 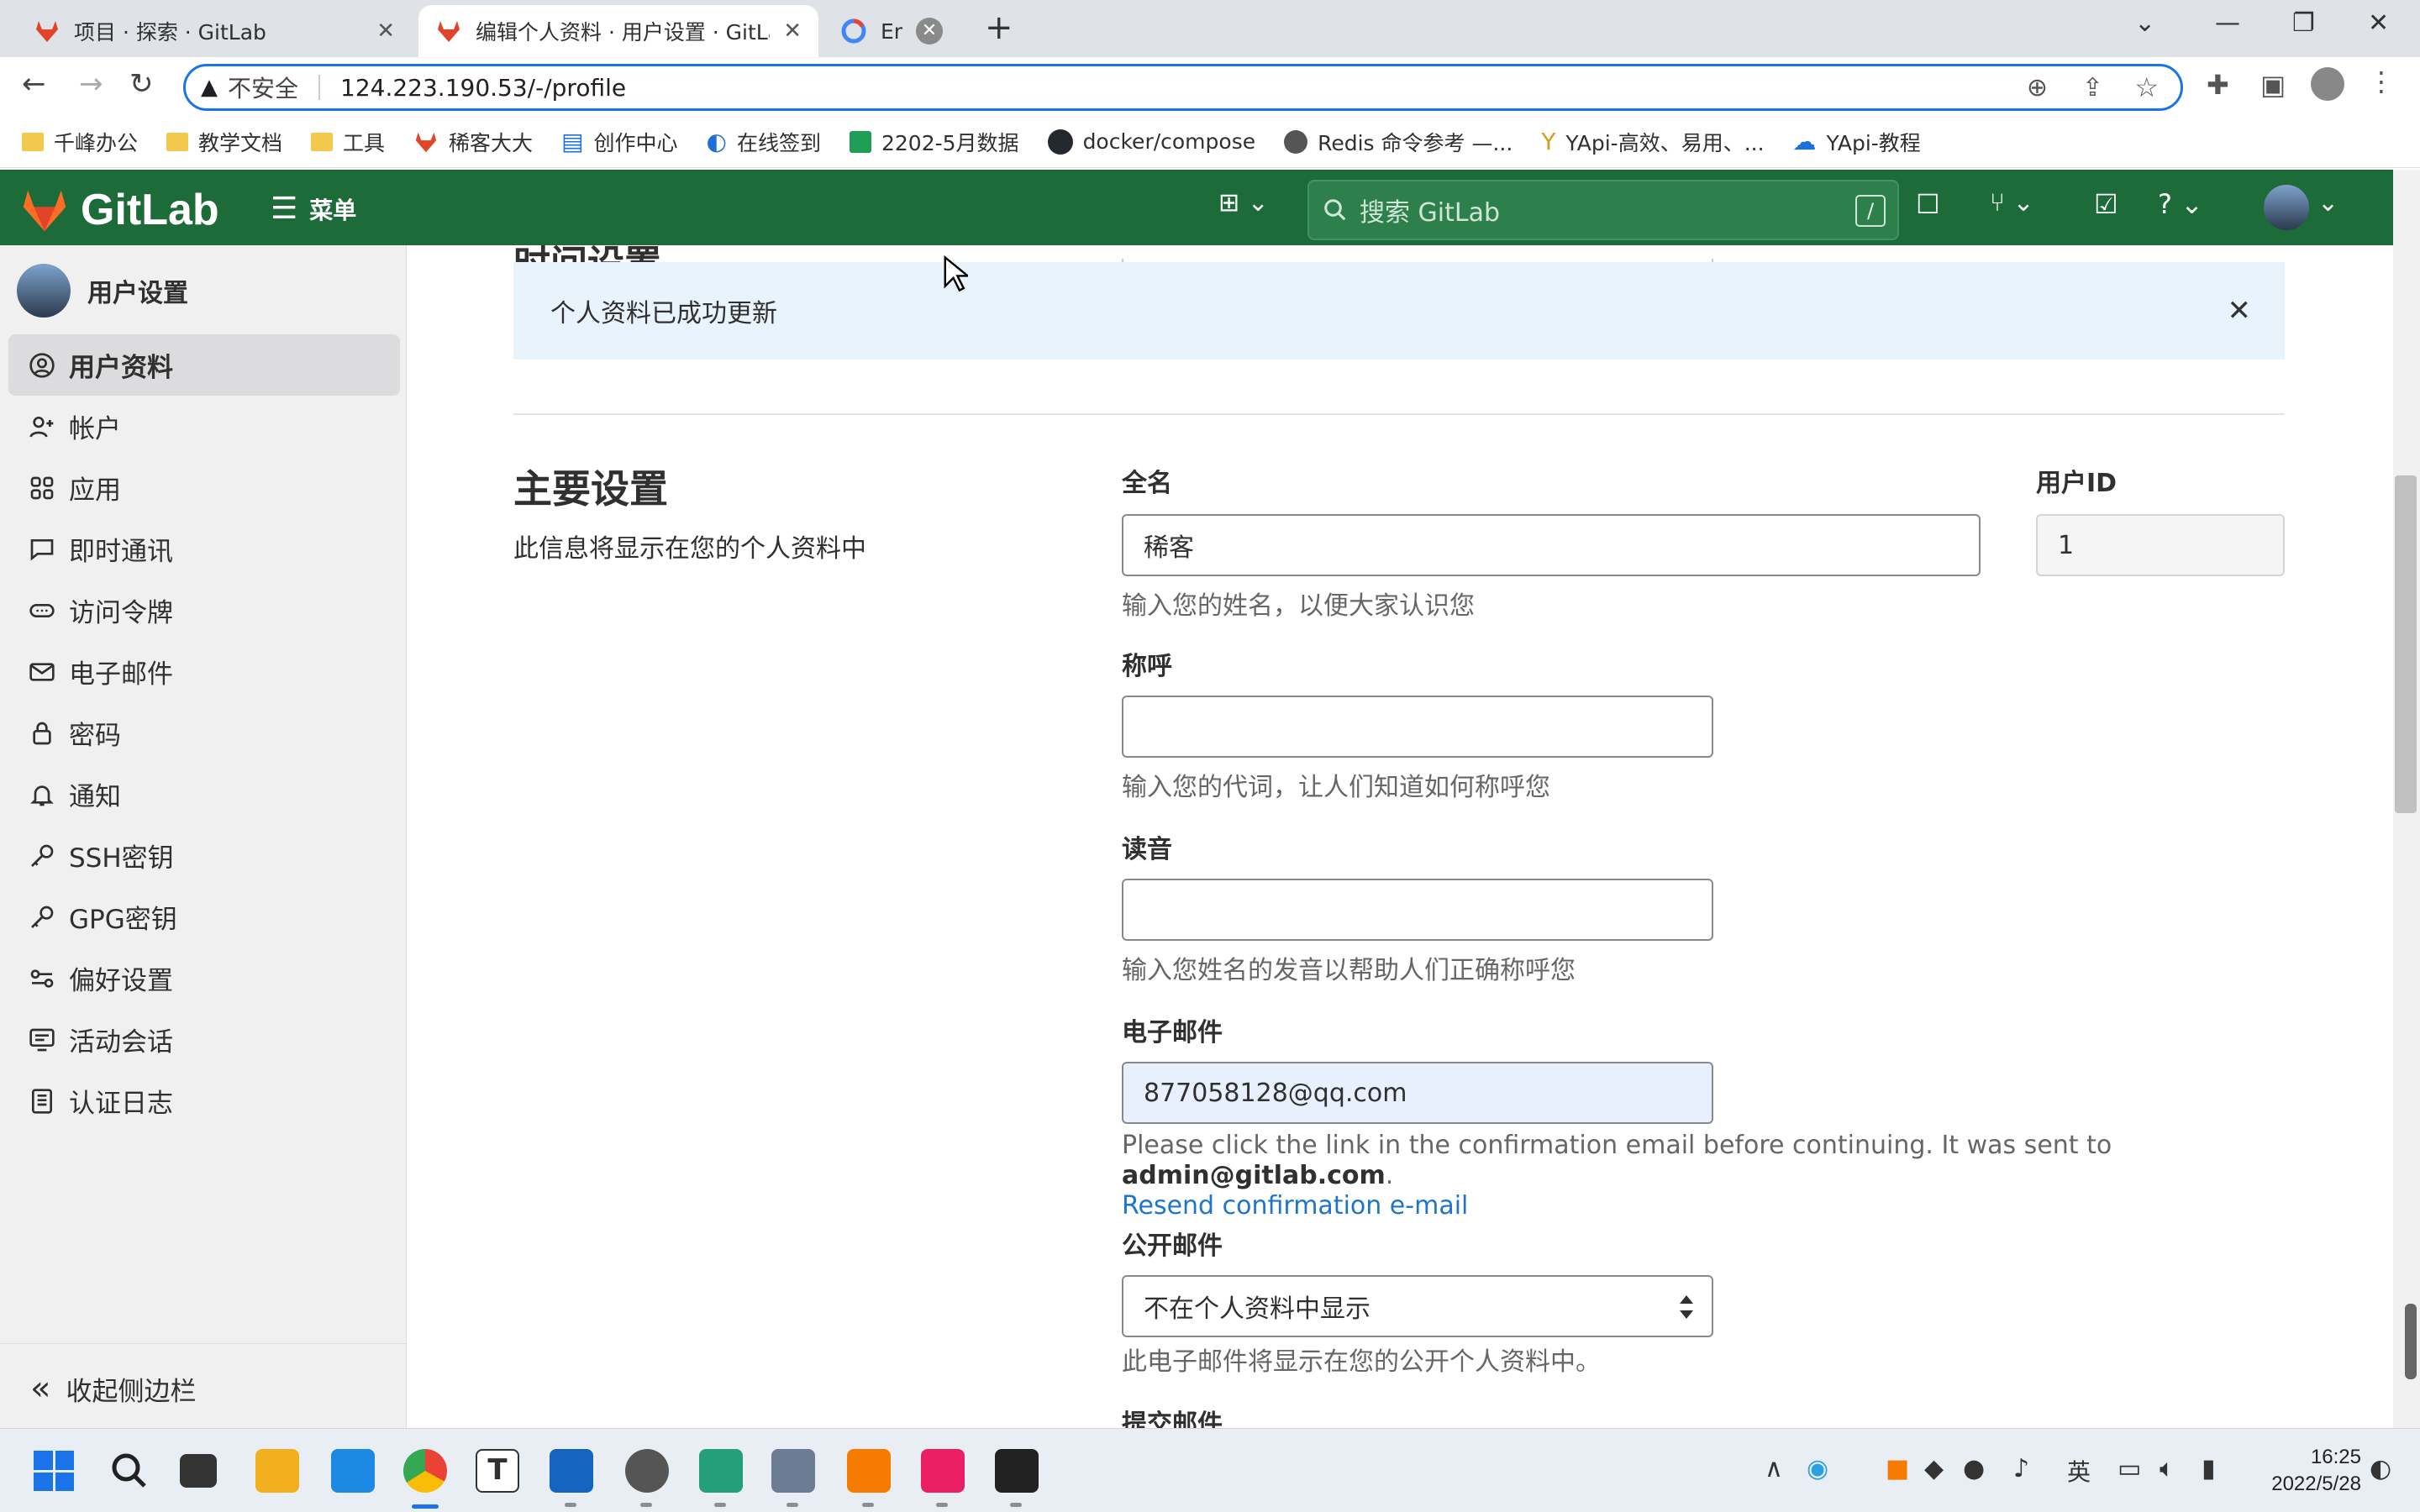 What do you see at coordinates (2106, 204) in the screenshot?
I see `todo-icon: ☑` at bounding box center [2106, 204].